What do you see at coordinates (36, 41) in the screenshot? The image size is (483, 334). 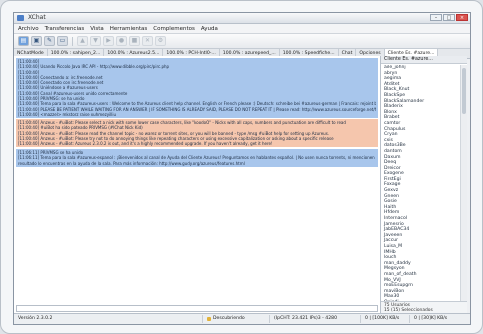 I see `open-url-icon: ▣` at bounding box center [36, 41].